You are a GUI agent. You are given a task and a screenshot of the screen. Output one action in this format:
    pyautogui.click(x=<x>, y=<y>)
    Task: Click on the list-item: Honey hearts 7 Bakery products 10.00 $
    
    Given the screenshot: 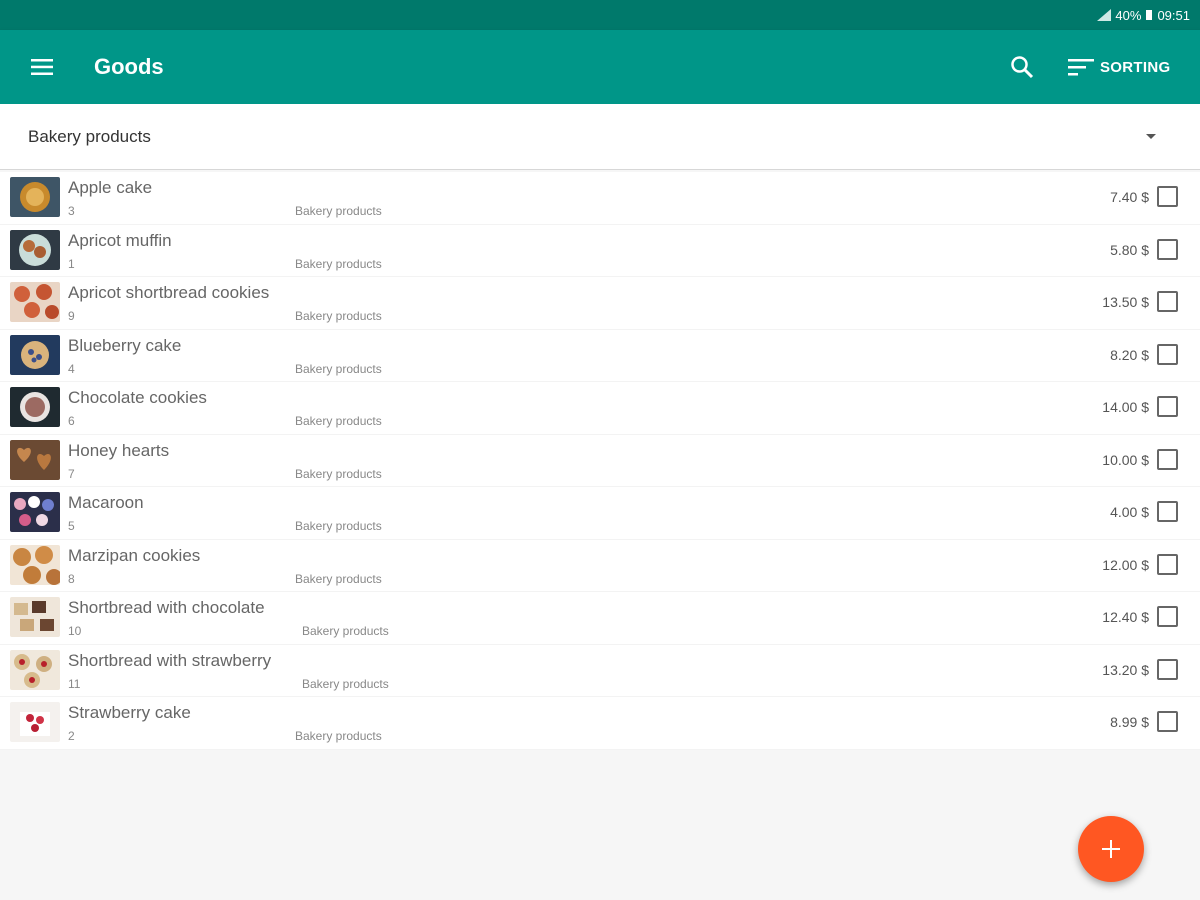 What is the action you would take?
    pyautogui.click(x=600, y=461)
    